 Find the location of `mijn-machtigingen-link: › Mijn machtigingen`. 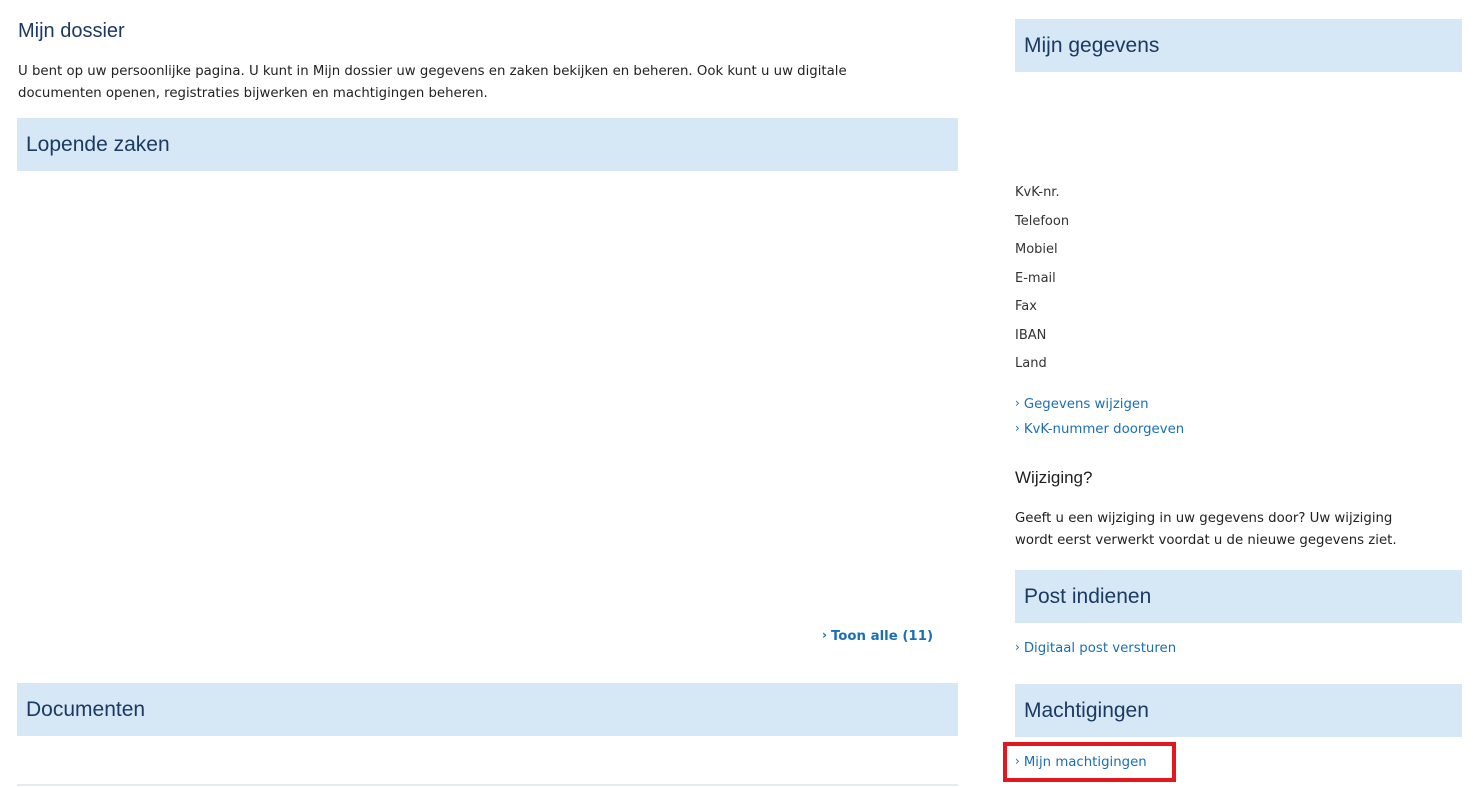

mijn-machtigingen-link: › Mijn machtigingen is located at coordinates (1081, 762).